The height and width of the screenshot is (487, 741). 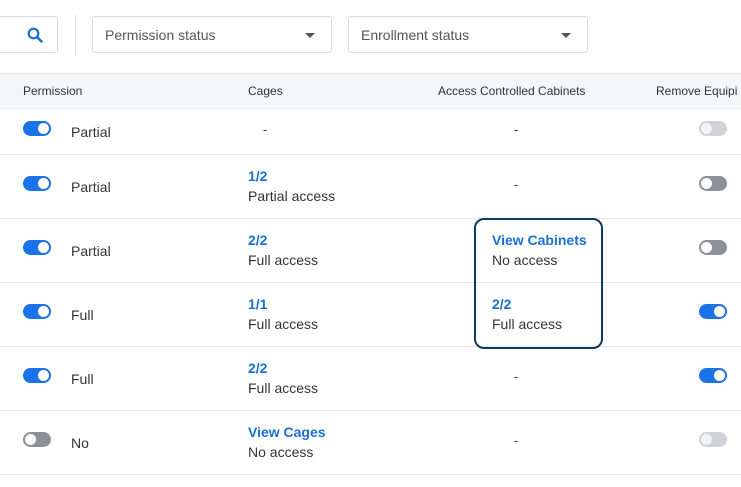 I want to click on enrollment-status-dropdown: Enrollment status, so click(x=468, y=34).